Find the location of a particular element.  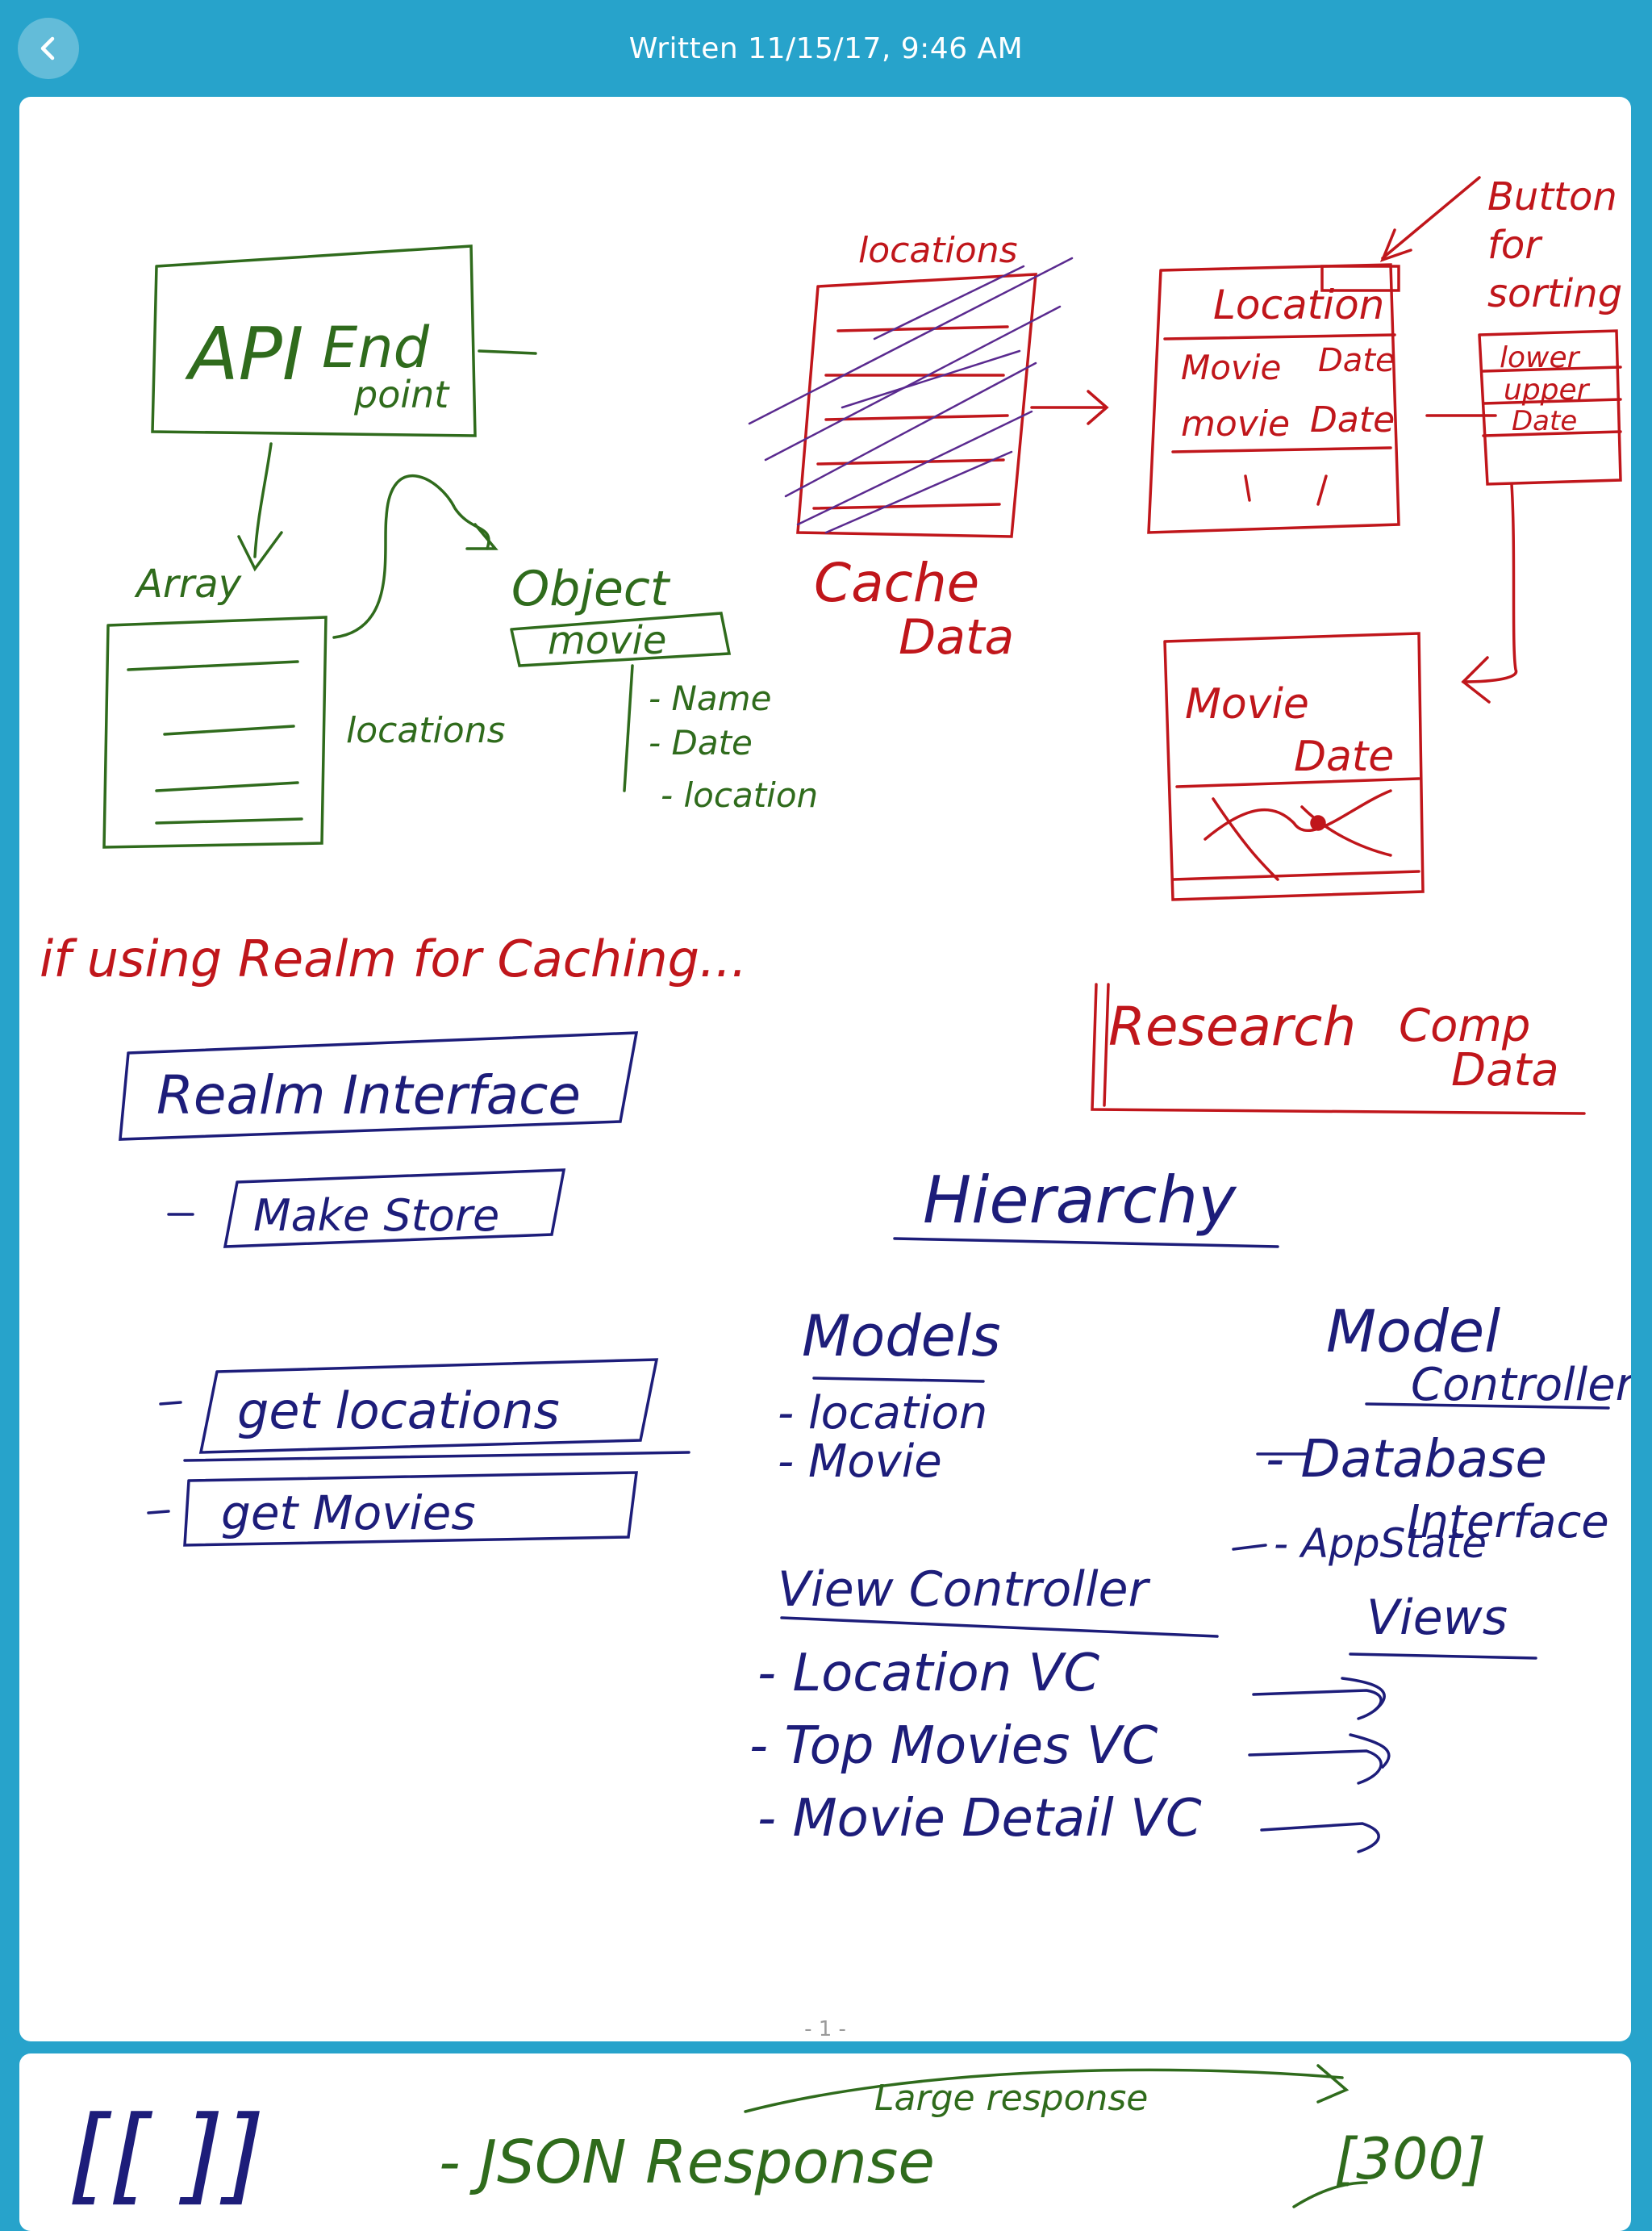

array-label: Array is located at coordinates (188, 584).